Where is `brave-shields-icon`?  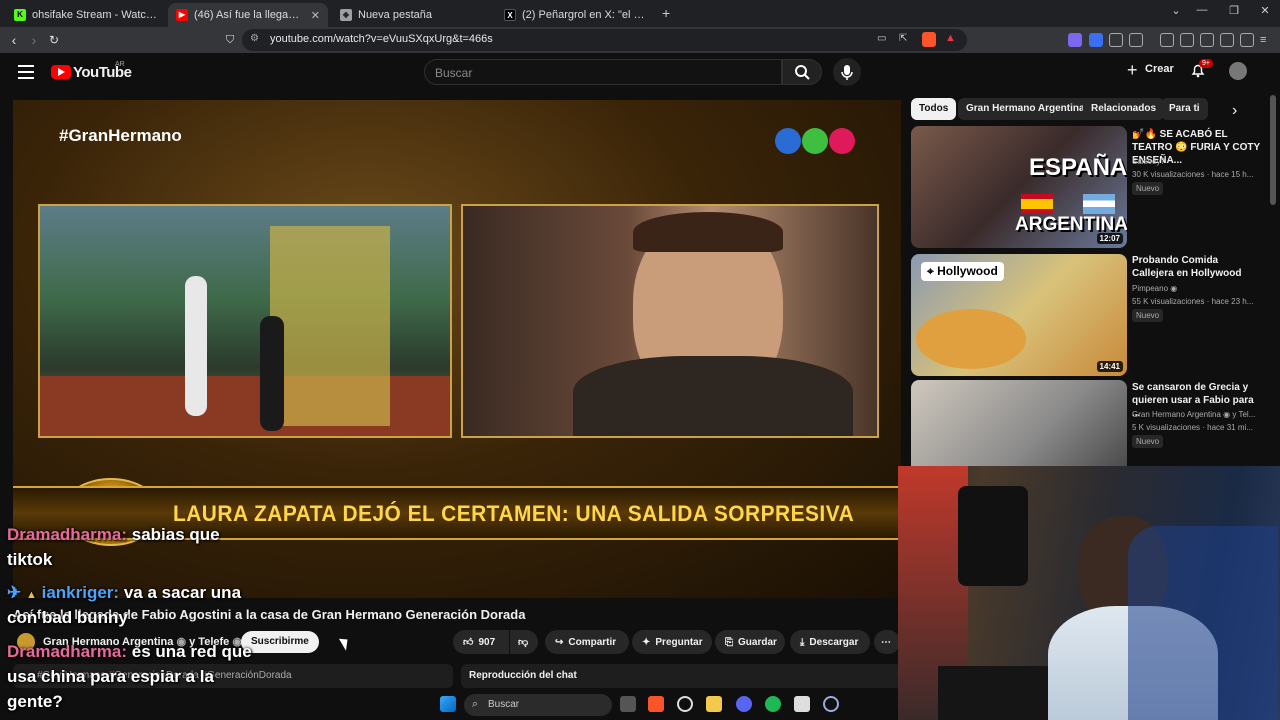
brave-shields-icon is located at coordinates (929, 39).